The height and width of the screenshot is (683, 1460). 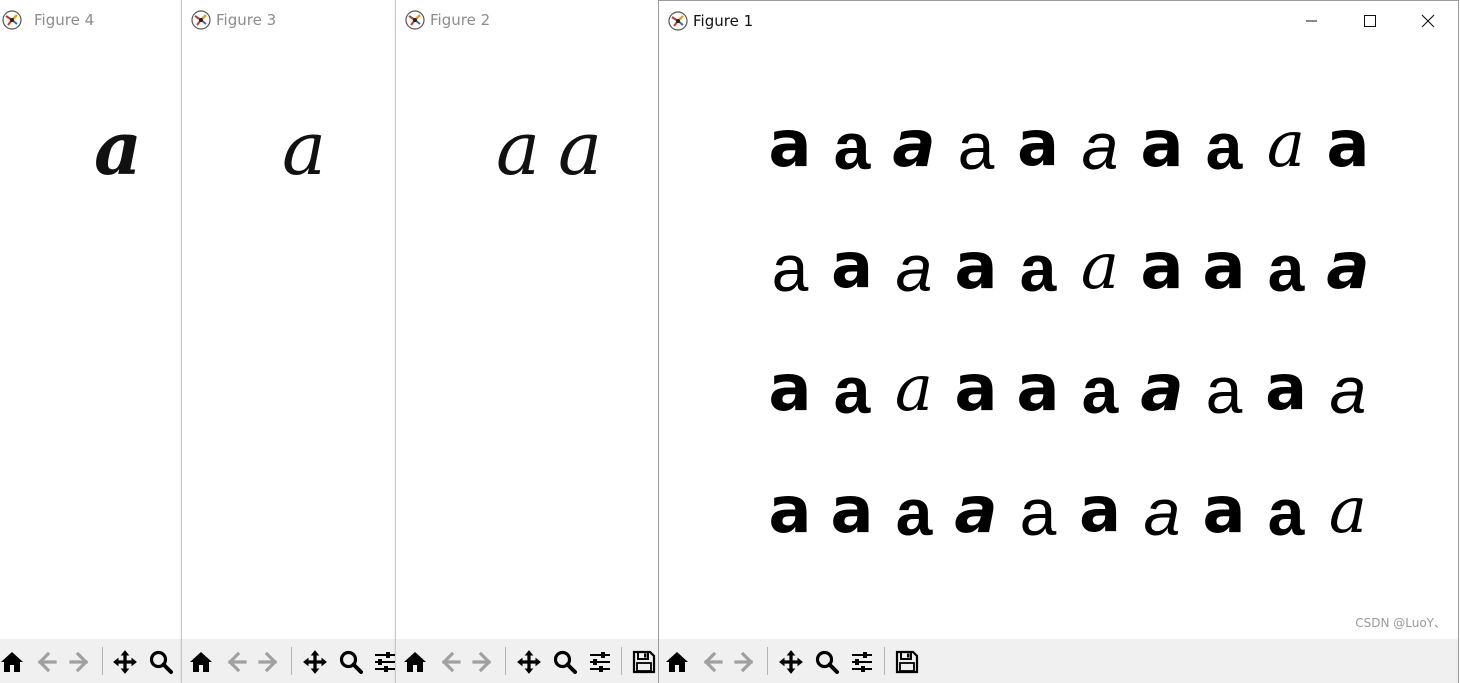 What do you see at coordinates (723, 21) in the screenshot?
I see `window-title: Figure 1` at bounding box center [723, 21].